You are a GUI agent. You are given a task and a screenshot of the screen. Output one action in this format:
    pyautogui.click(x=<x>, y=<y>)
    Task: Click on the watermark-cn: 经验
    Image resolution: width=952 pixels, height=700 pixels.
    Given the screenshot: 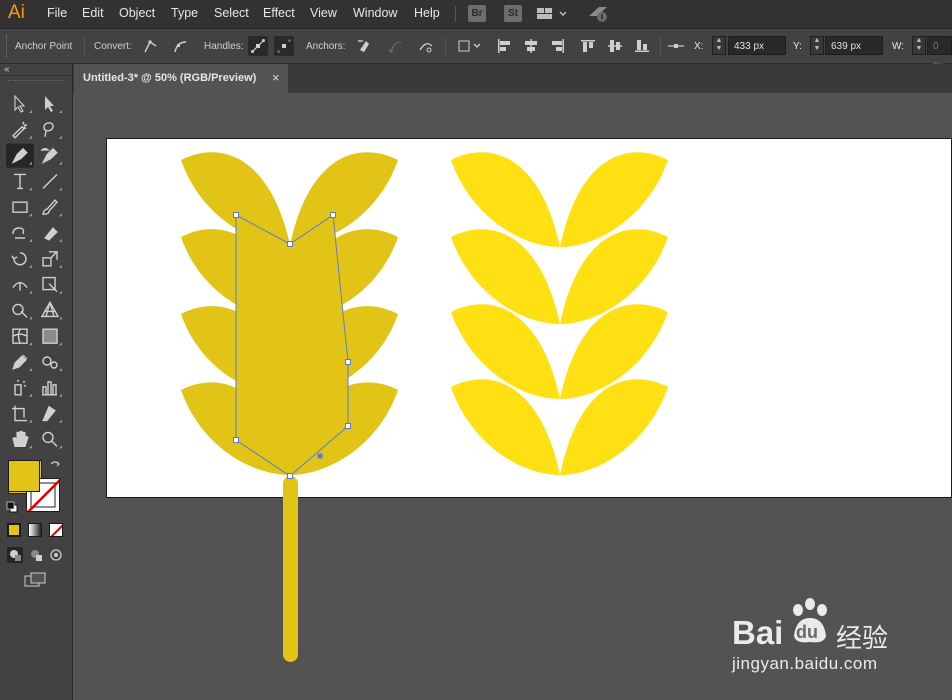 What is the action you would take?
    pyautogui.click(x=862, y=639)
    